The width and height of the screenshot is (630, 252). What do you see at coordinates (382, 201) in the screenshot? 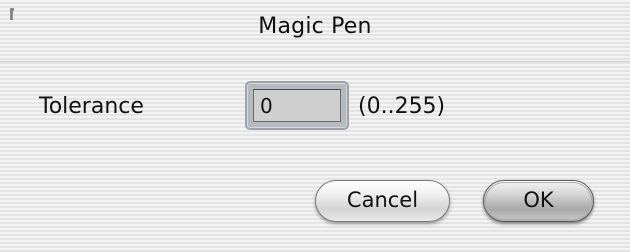
I see `cancel-button: Cancel` at bounding box center [382, 201].